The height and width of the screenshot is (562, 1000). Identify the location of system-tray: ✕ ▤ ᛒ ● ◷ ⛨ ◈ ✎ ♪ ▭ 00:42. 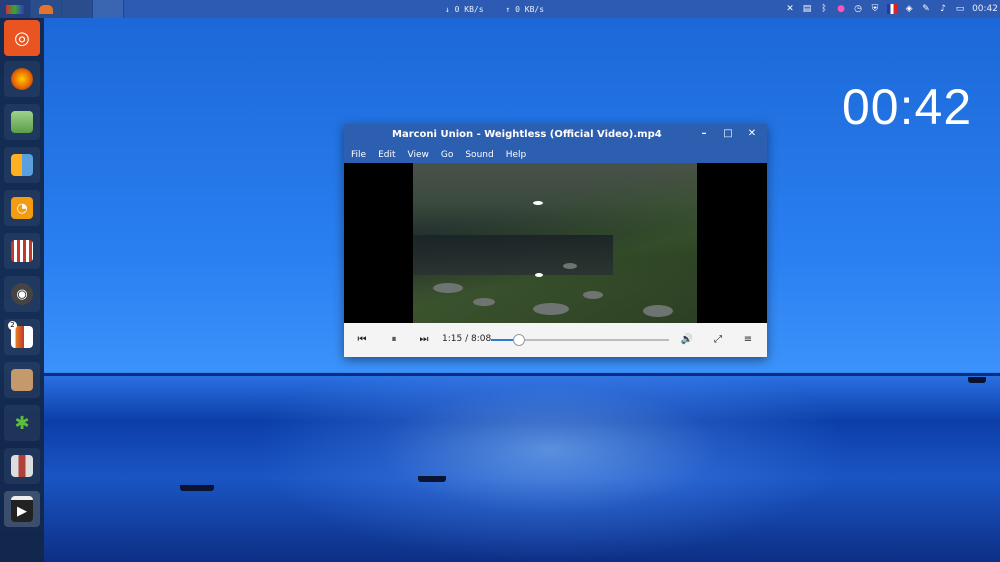
(891, 9).